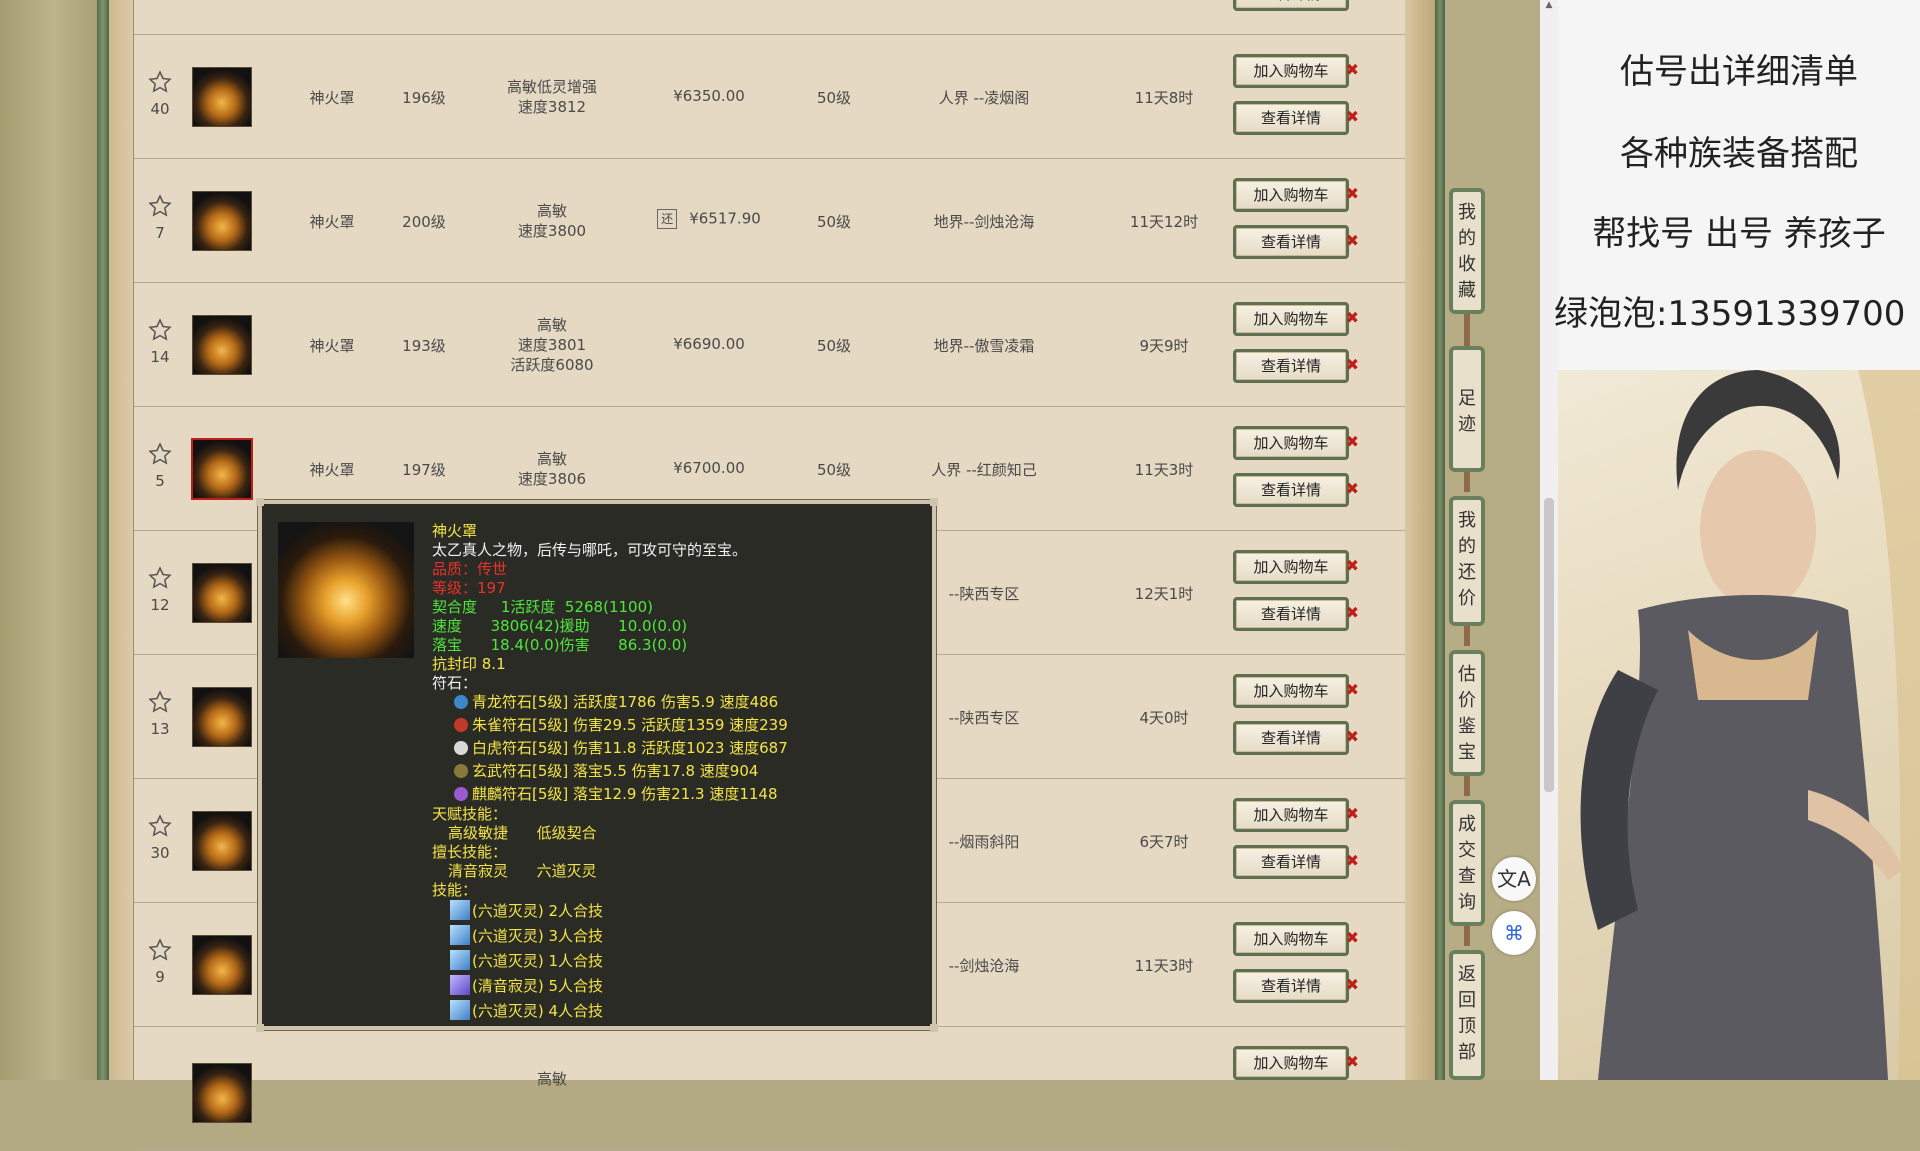 The height and width of the screenshot is (1151, 1920). What do you see at coordinates (424, 470) in the screenshot?
I see `item-level: 197级` at bounding box center [424, 470].